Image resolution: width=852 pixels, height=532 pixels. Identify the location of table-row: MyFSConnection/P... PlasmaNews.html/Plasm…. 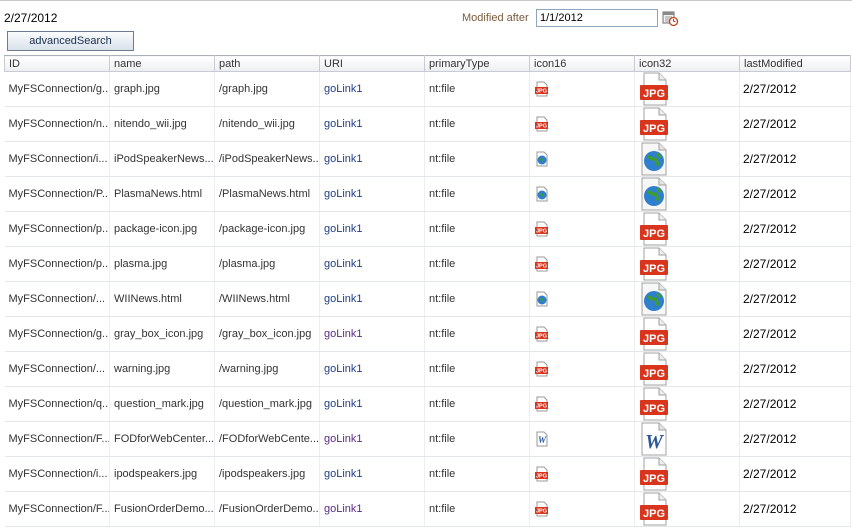
(427, 194).